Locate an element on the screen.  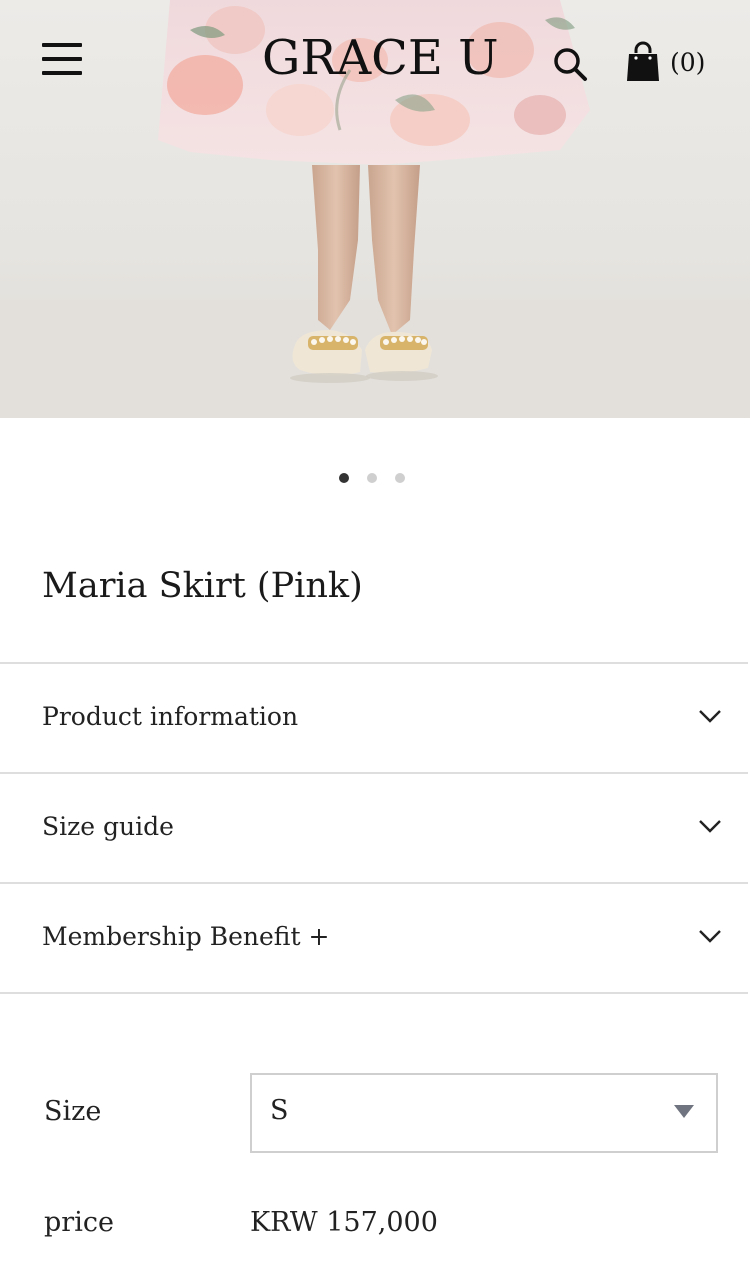
menu-bar-middle is located at coordinates (62, 59).